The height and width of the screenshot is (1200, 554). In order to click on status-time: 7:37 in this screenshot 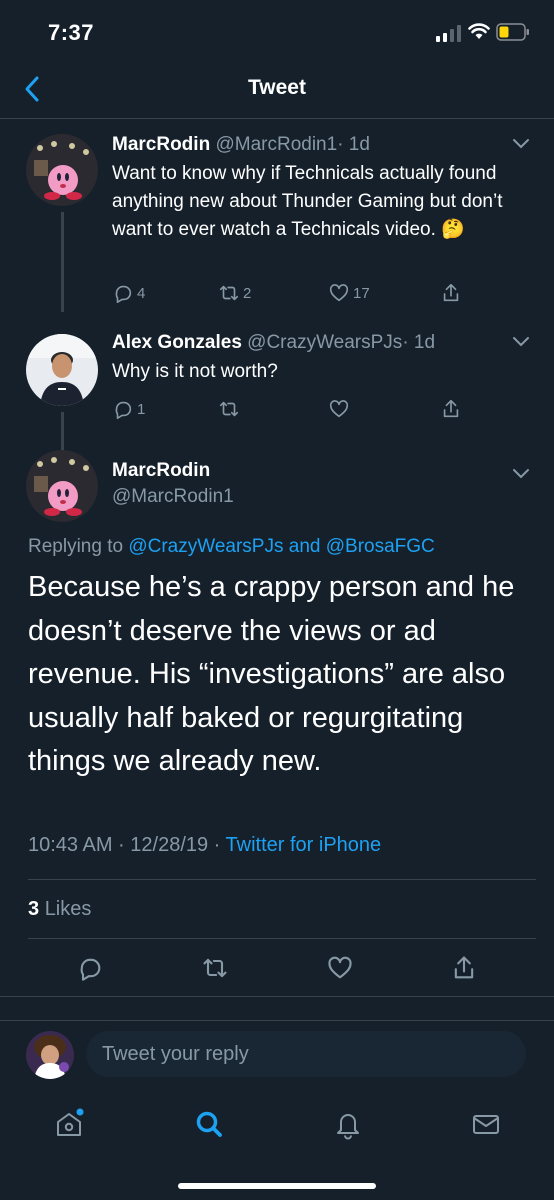, I will do `click(71, 32)`.